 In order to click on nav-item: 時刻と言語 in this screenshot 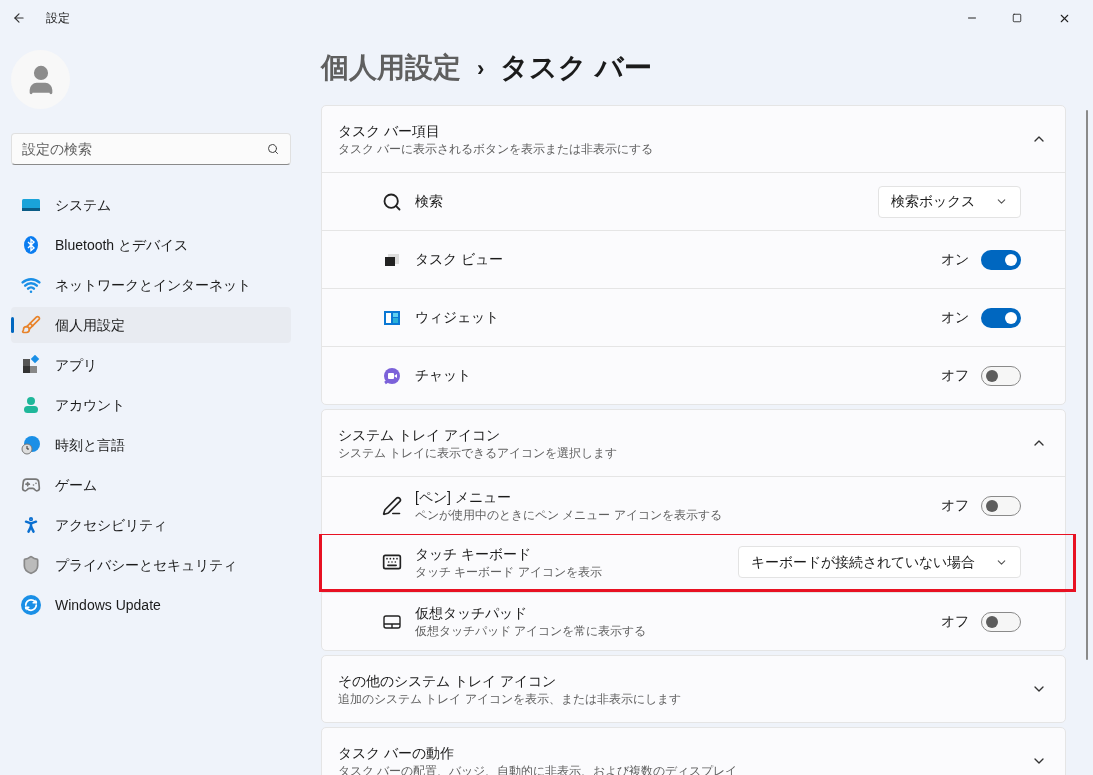, I will do `click(151, 445)`.